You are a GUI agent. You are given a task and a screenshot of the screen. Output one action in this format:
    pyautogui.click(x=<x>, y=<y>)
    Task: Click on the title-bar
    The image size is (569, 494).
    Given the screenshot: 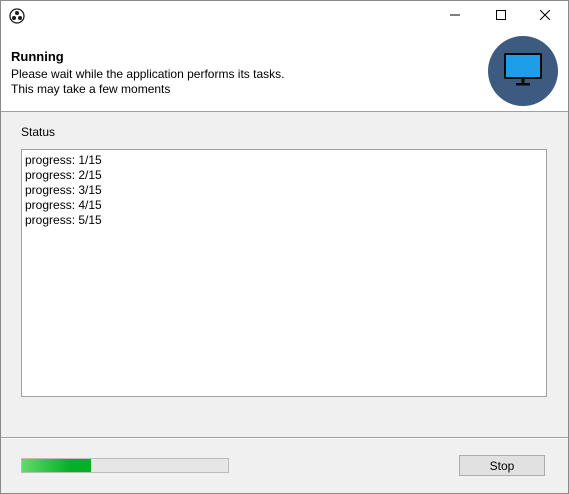 What is the action you would take?
    pyautogui.click(x=284, y=16)
    